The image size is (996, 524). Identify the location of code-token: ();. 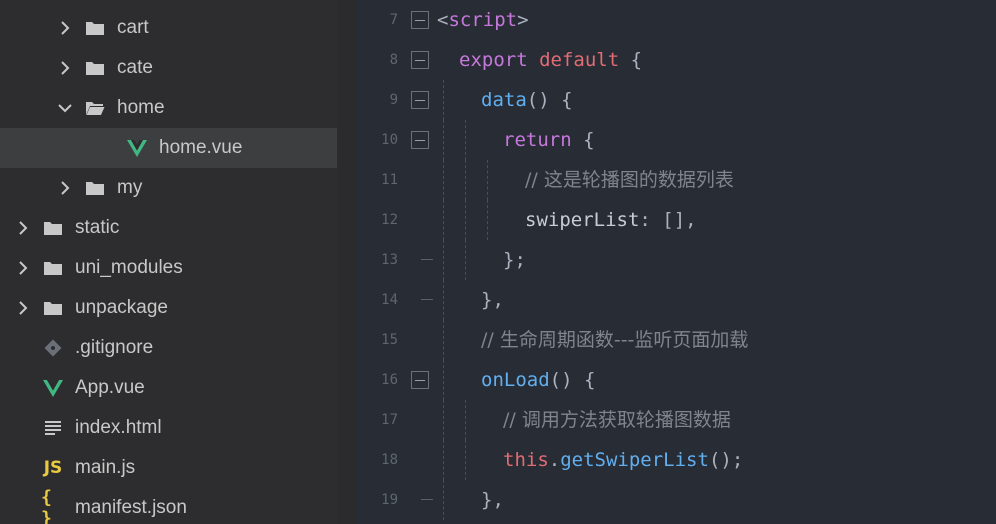
(726, 460).